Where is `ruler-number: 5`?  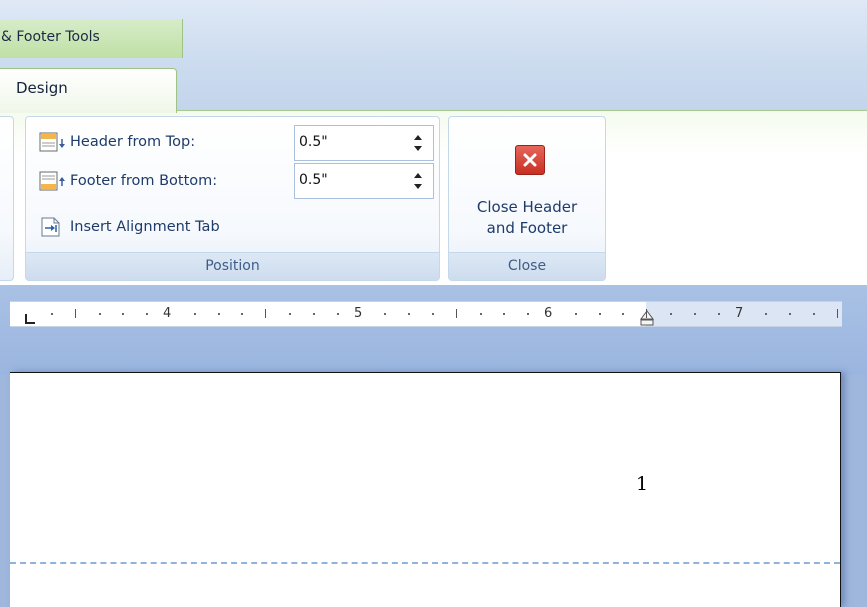 ruler-number: 5 is located at coordinates (358, 313).